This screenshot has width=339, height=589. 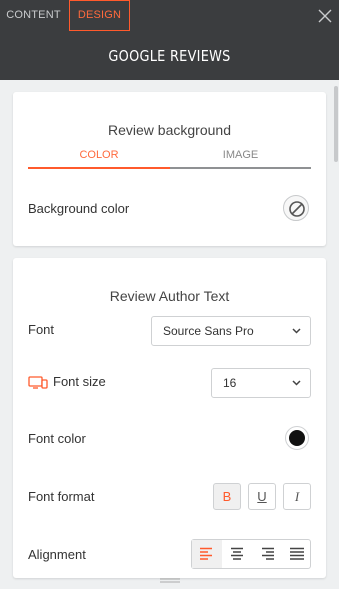 What do you see at coordinates (336, 124) in the screenshot?
I see `scrollbar-thumb` at bounding box center [336, 124].